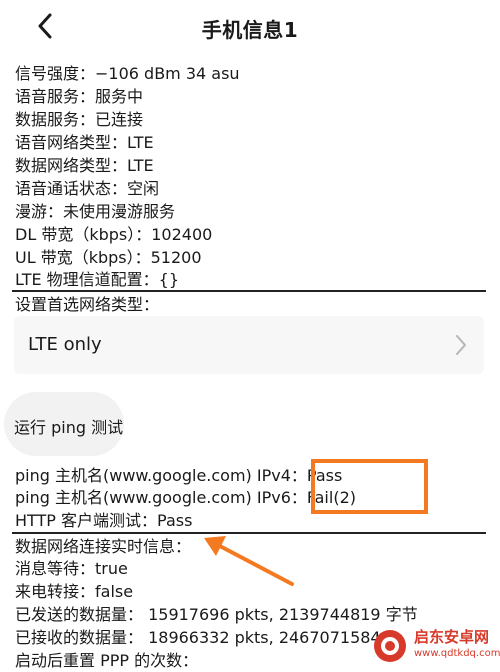 The height and width of the screenshot is (672, 500). I want to click on preferred-network-select: LTE only, so click(249, 345).